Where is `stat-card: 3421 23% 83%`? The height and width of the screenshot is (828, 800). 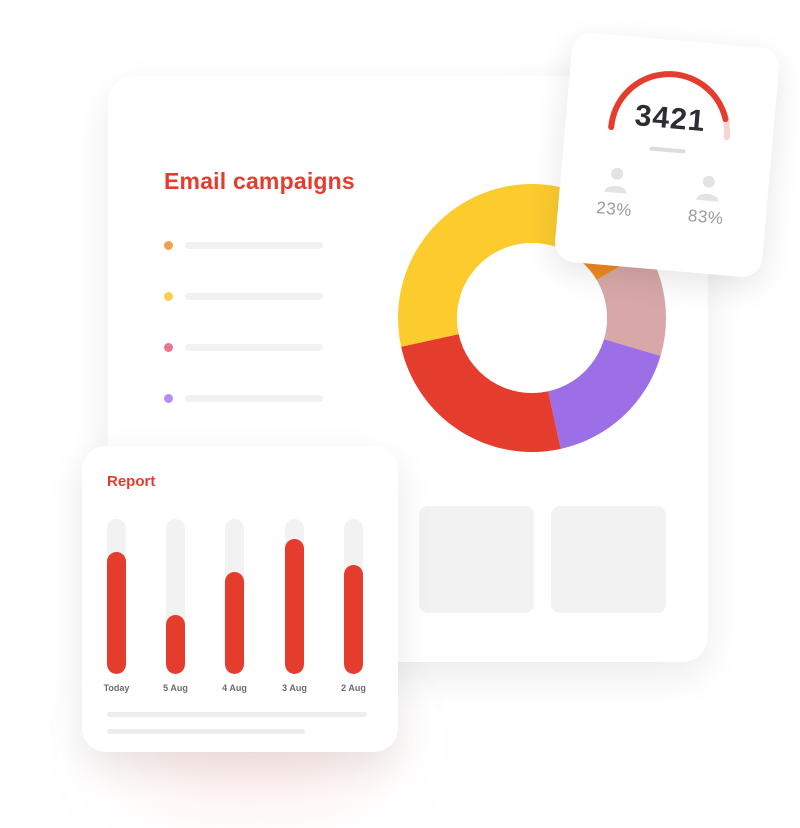
stat-card: 3421 23% 83% is located at coordinates (667, 155).